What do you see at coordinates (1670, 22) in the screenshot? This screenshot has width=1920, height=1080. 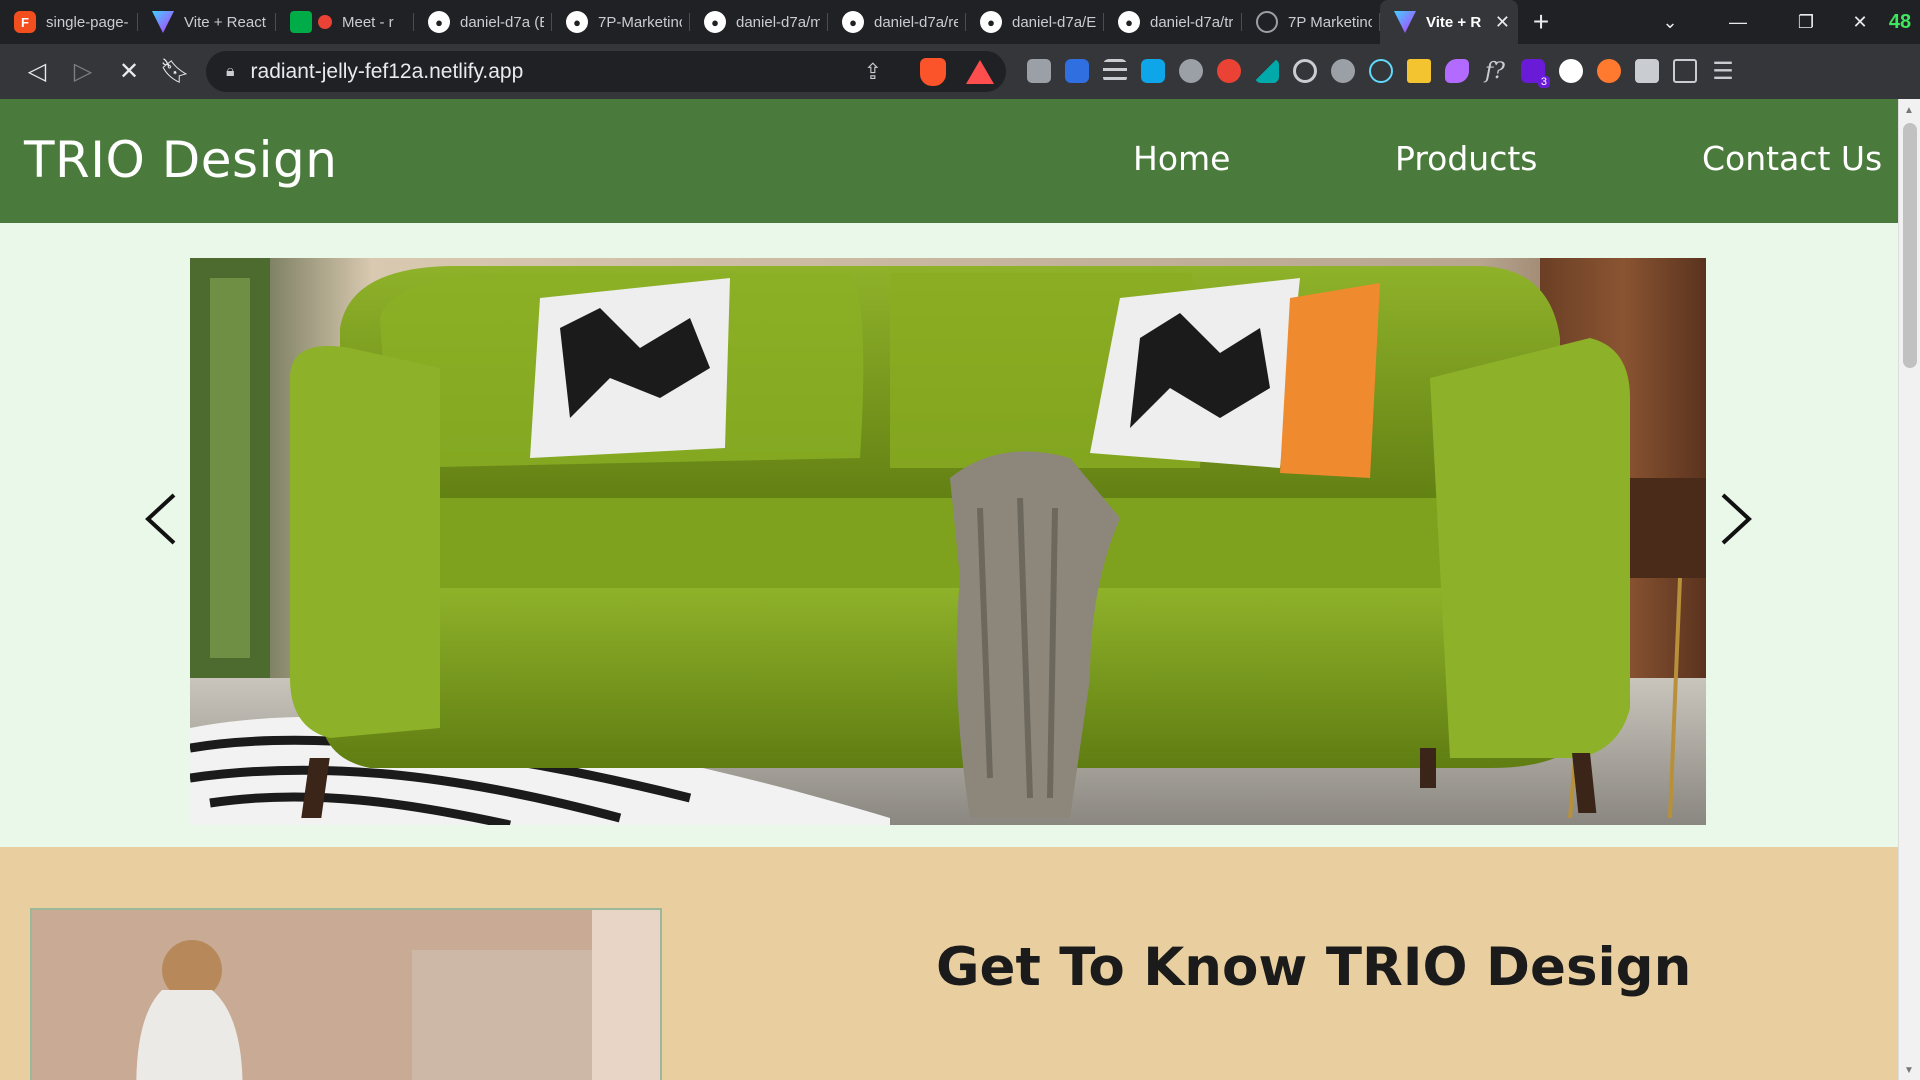 I see `tab-search-icon: ⌄` at bounding box center [1670, 22].